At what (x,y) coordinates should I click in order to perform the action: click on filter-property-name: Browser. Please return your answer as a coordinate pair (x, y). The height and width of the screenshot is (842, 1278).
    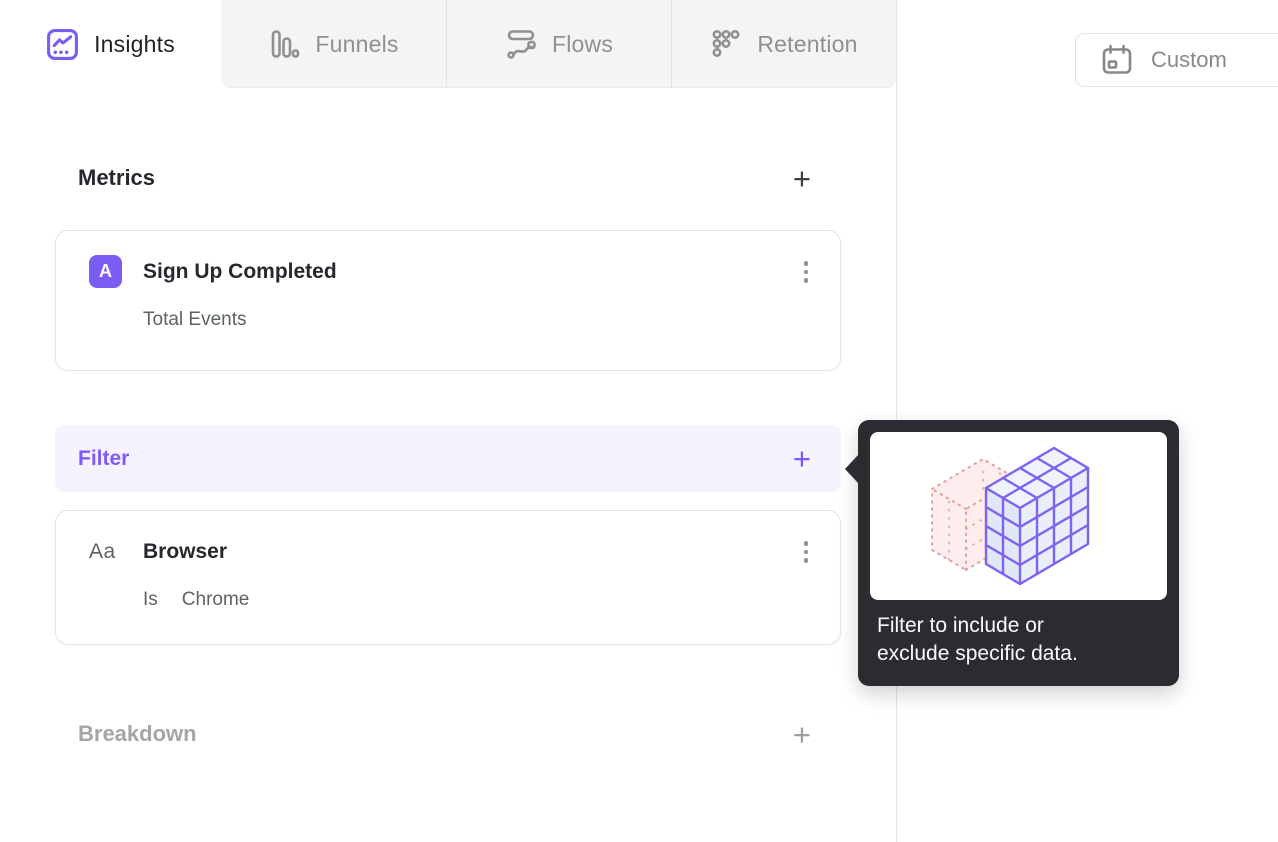
    Looking at the image, I should click on (185, 551).